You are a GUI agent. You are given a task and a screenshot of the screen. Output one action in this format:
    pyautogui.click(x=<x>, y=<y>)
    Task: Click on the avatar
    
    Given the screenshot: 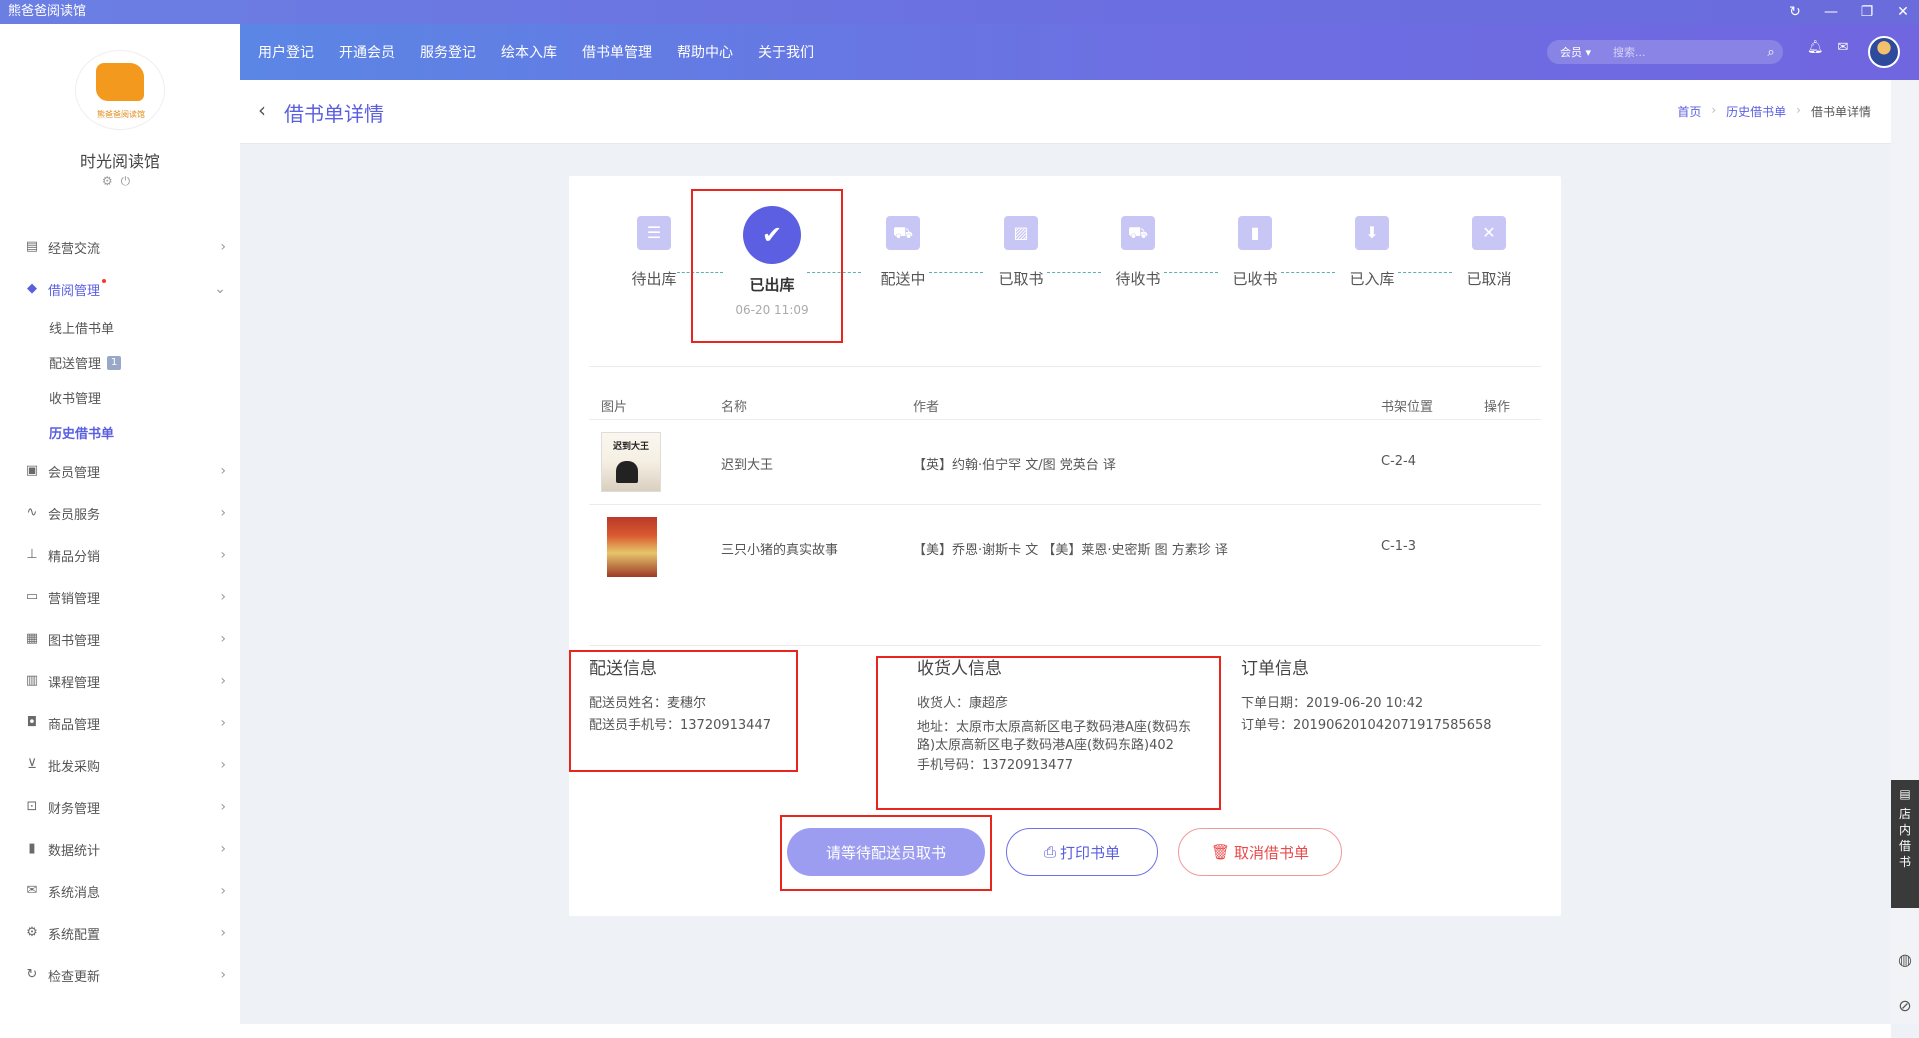 What is the action you would take?
    pyautogui.click(x=1884, y=52)
    